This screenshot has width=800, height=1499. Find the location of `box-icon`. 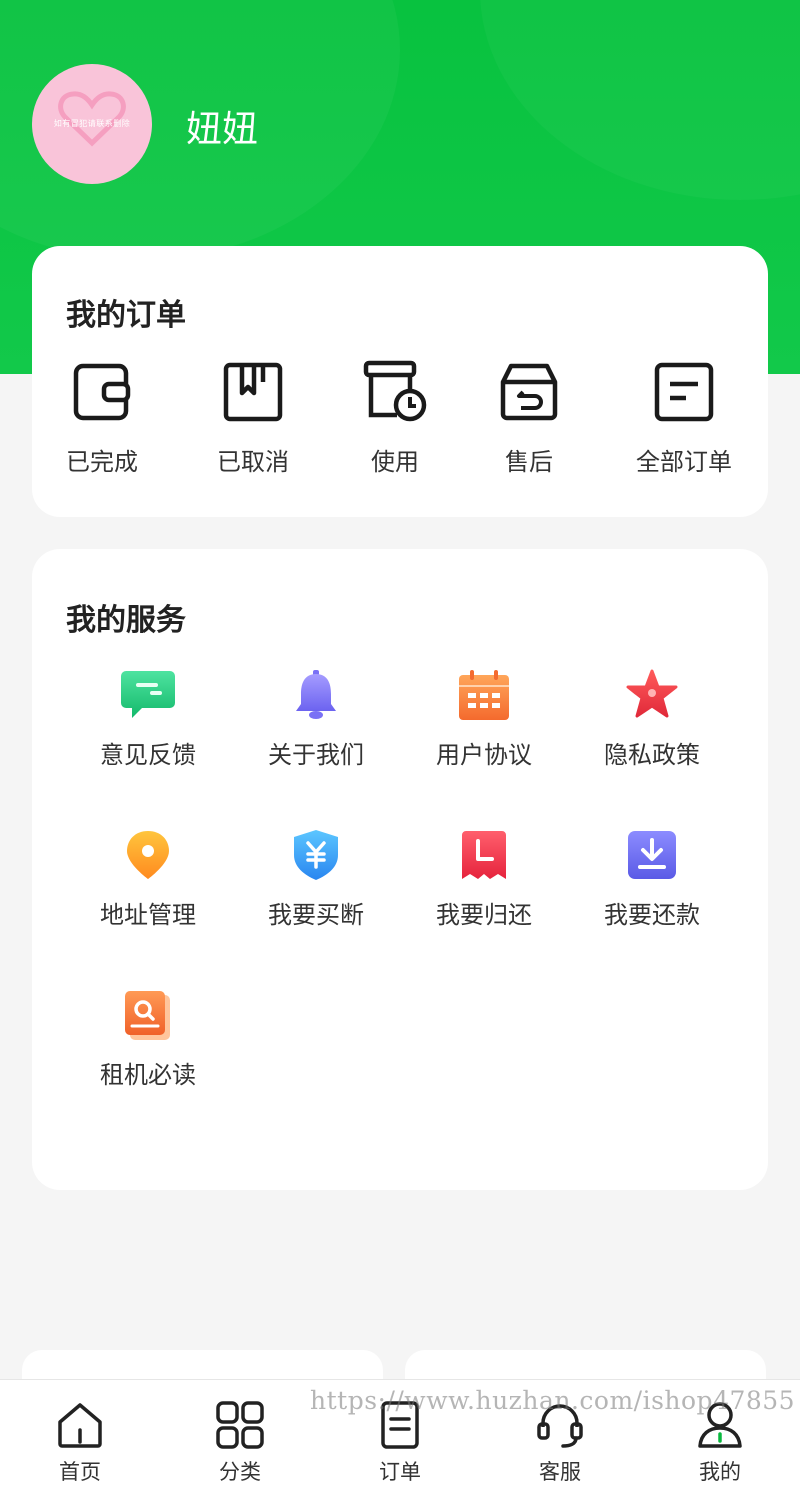

box-icon is located at coordinates (253, 392).